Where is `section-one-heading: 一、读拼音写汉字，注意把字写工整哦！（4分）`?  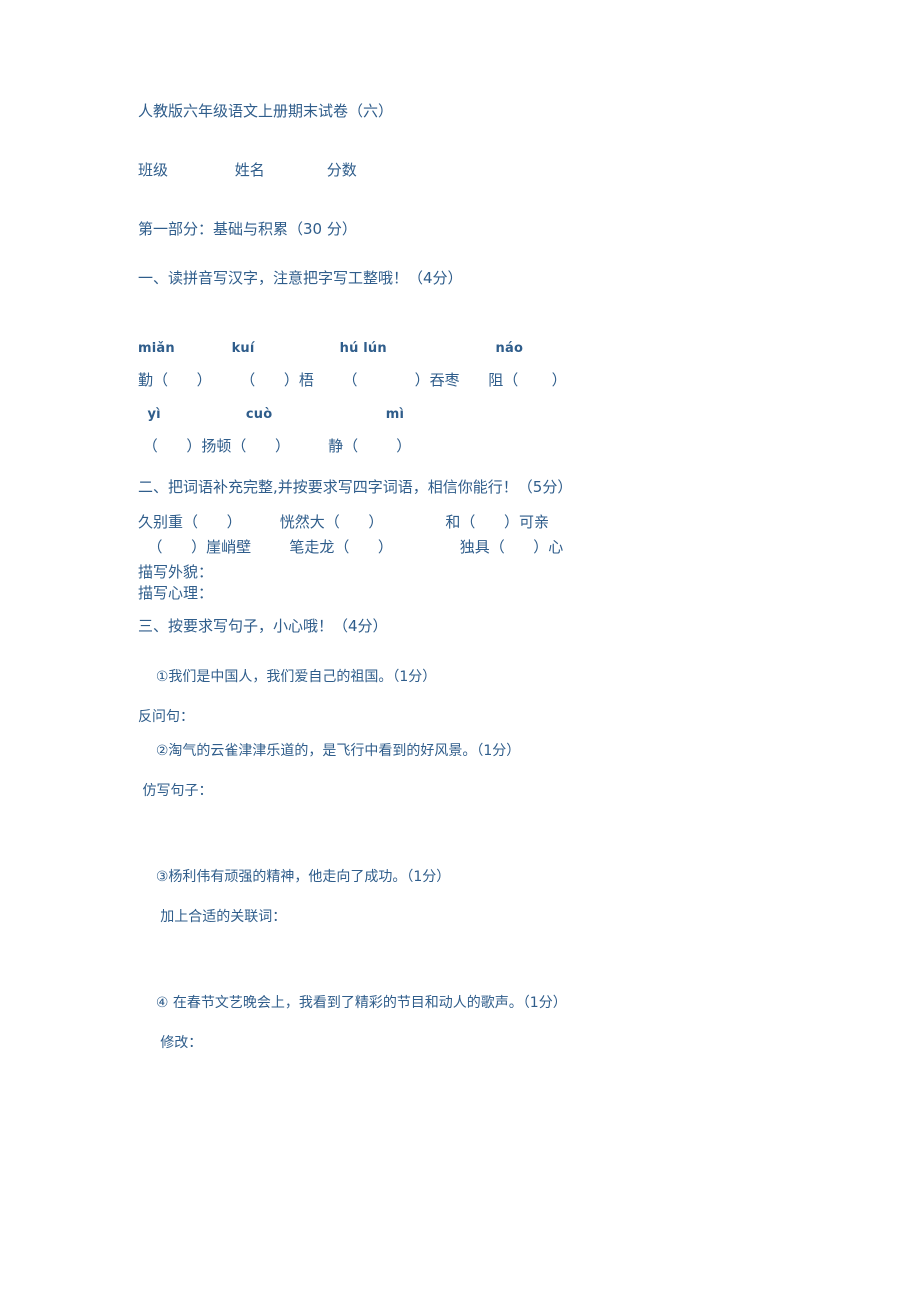 section-one-heading: 一、读拼音写汉字，注意把字写工整哦！（4分） is located at coordinates (300, 278).